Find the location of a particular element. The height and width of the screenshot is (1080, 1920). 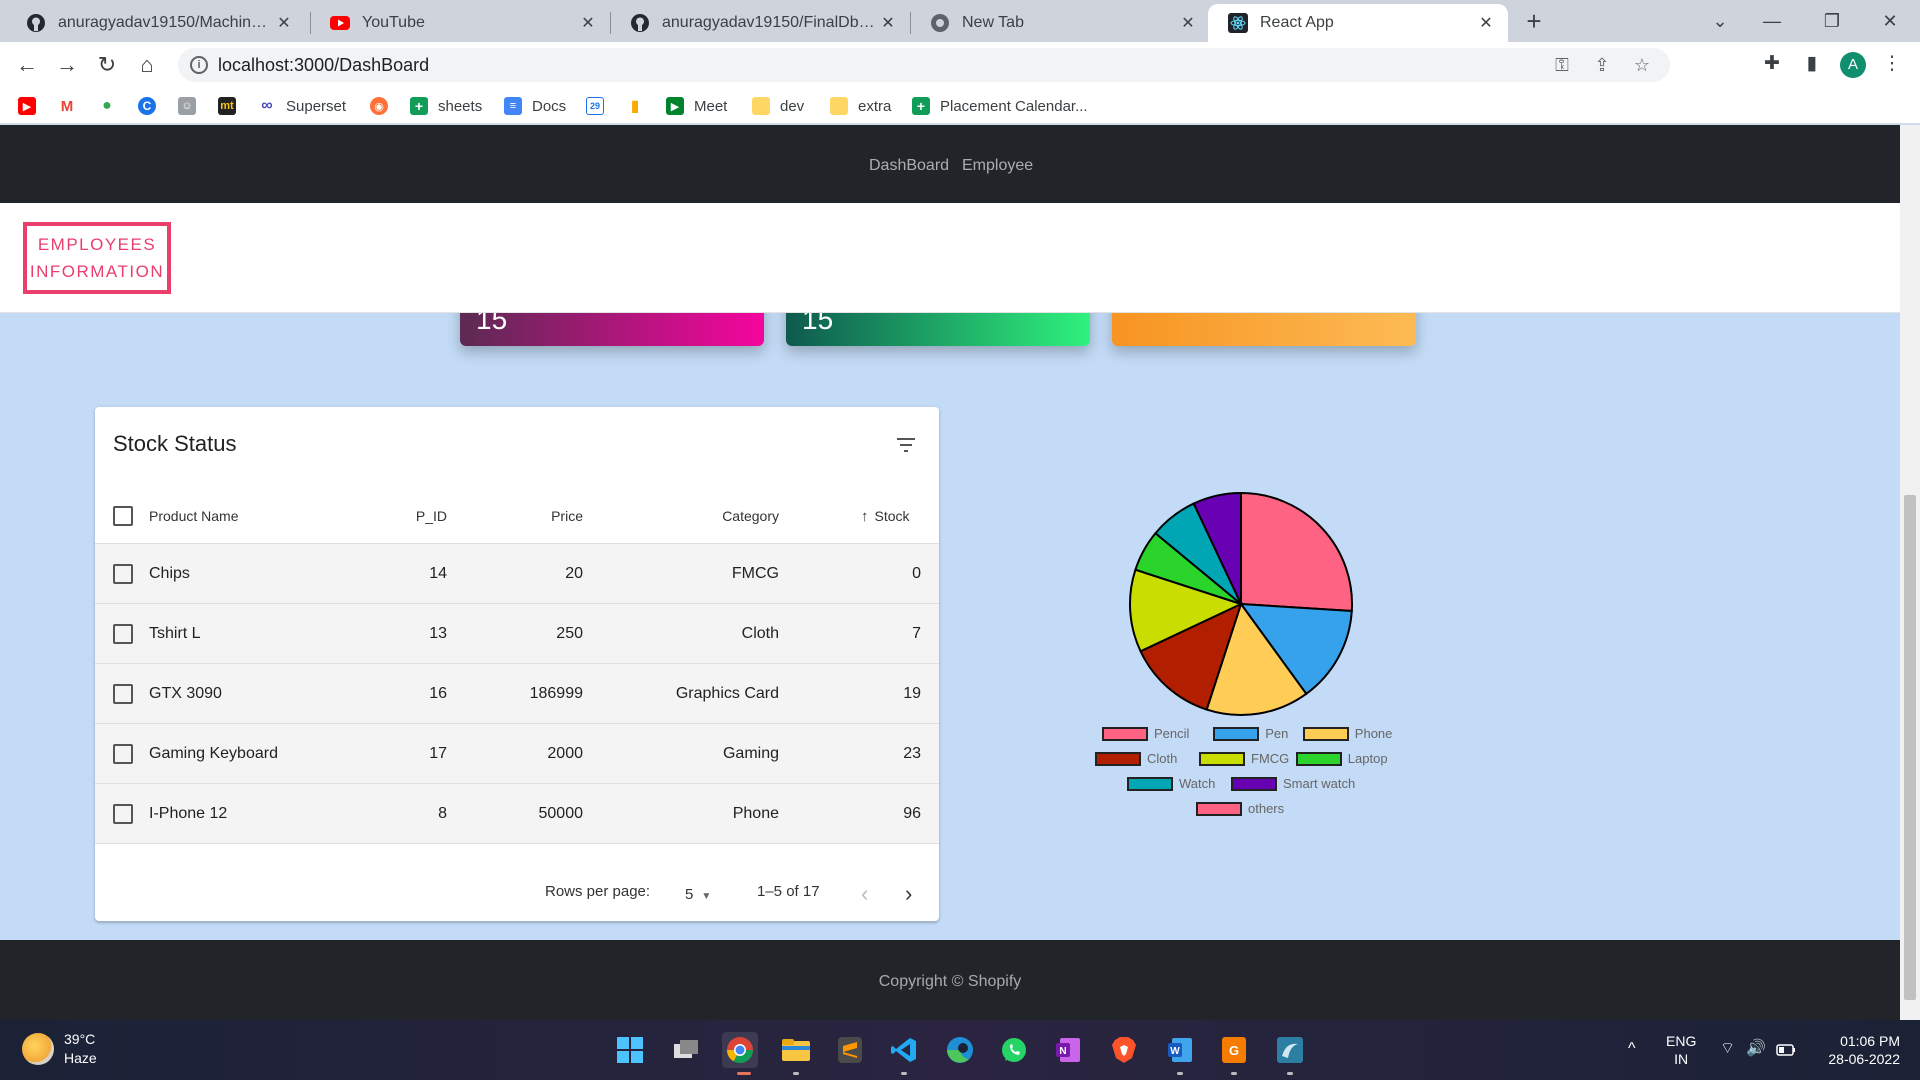

nav-link-employee: Employee is located at coordinates (997, 166).